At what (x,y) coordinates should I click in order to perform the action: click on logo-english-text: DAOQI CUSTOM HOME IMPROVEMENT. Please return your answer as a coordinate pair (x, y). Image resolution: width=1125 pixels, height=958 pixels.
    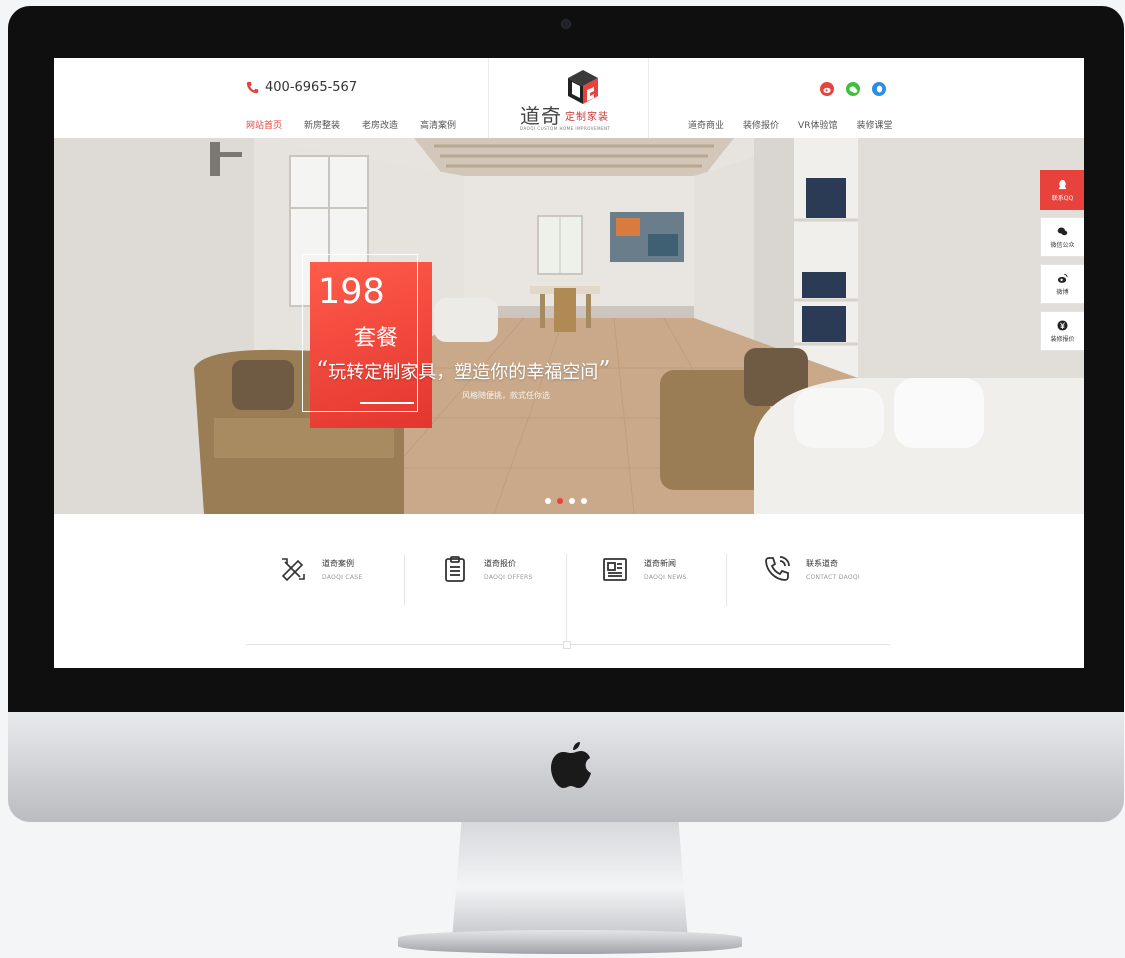
    Looking at the image, I should click on (565, 128).